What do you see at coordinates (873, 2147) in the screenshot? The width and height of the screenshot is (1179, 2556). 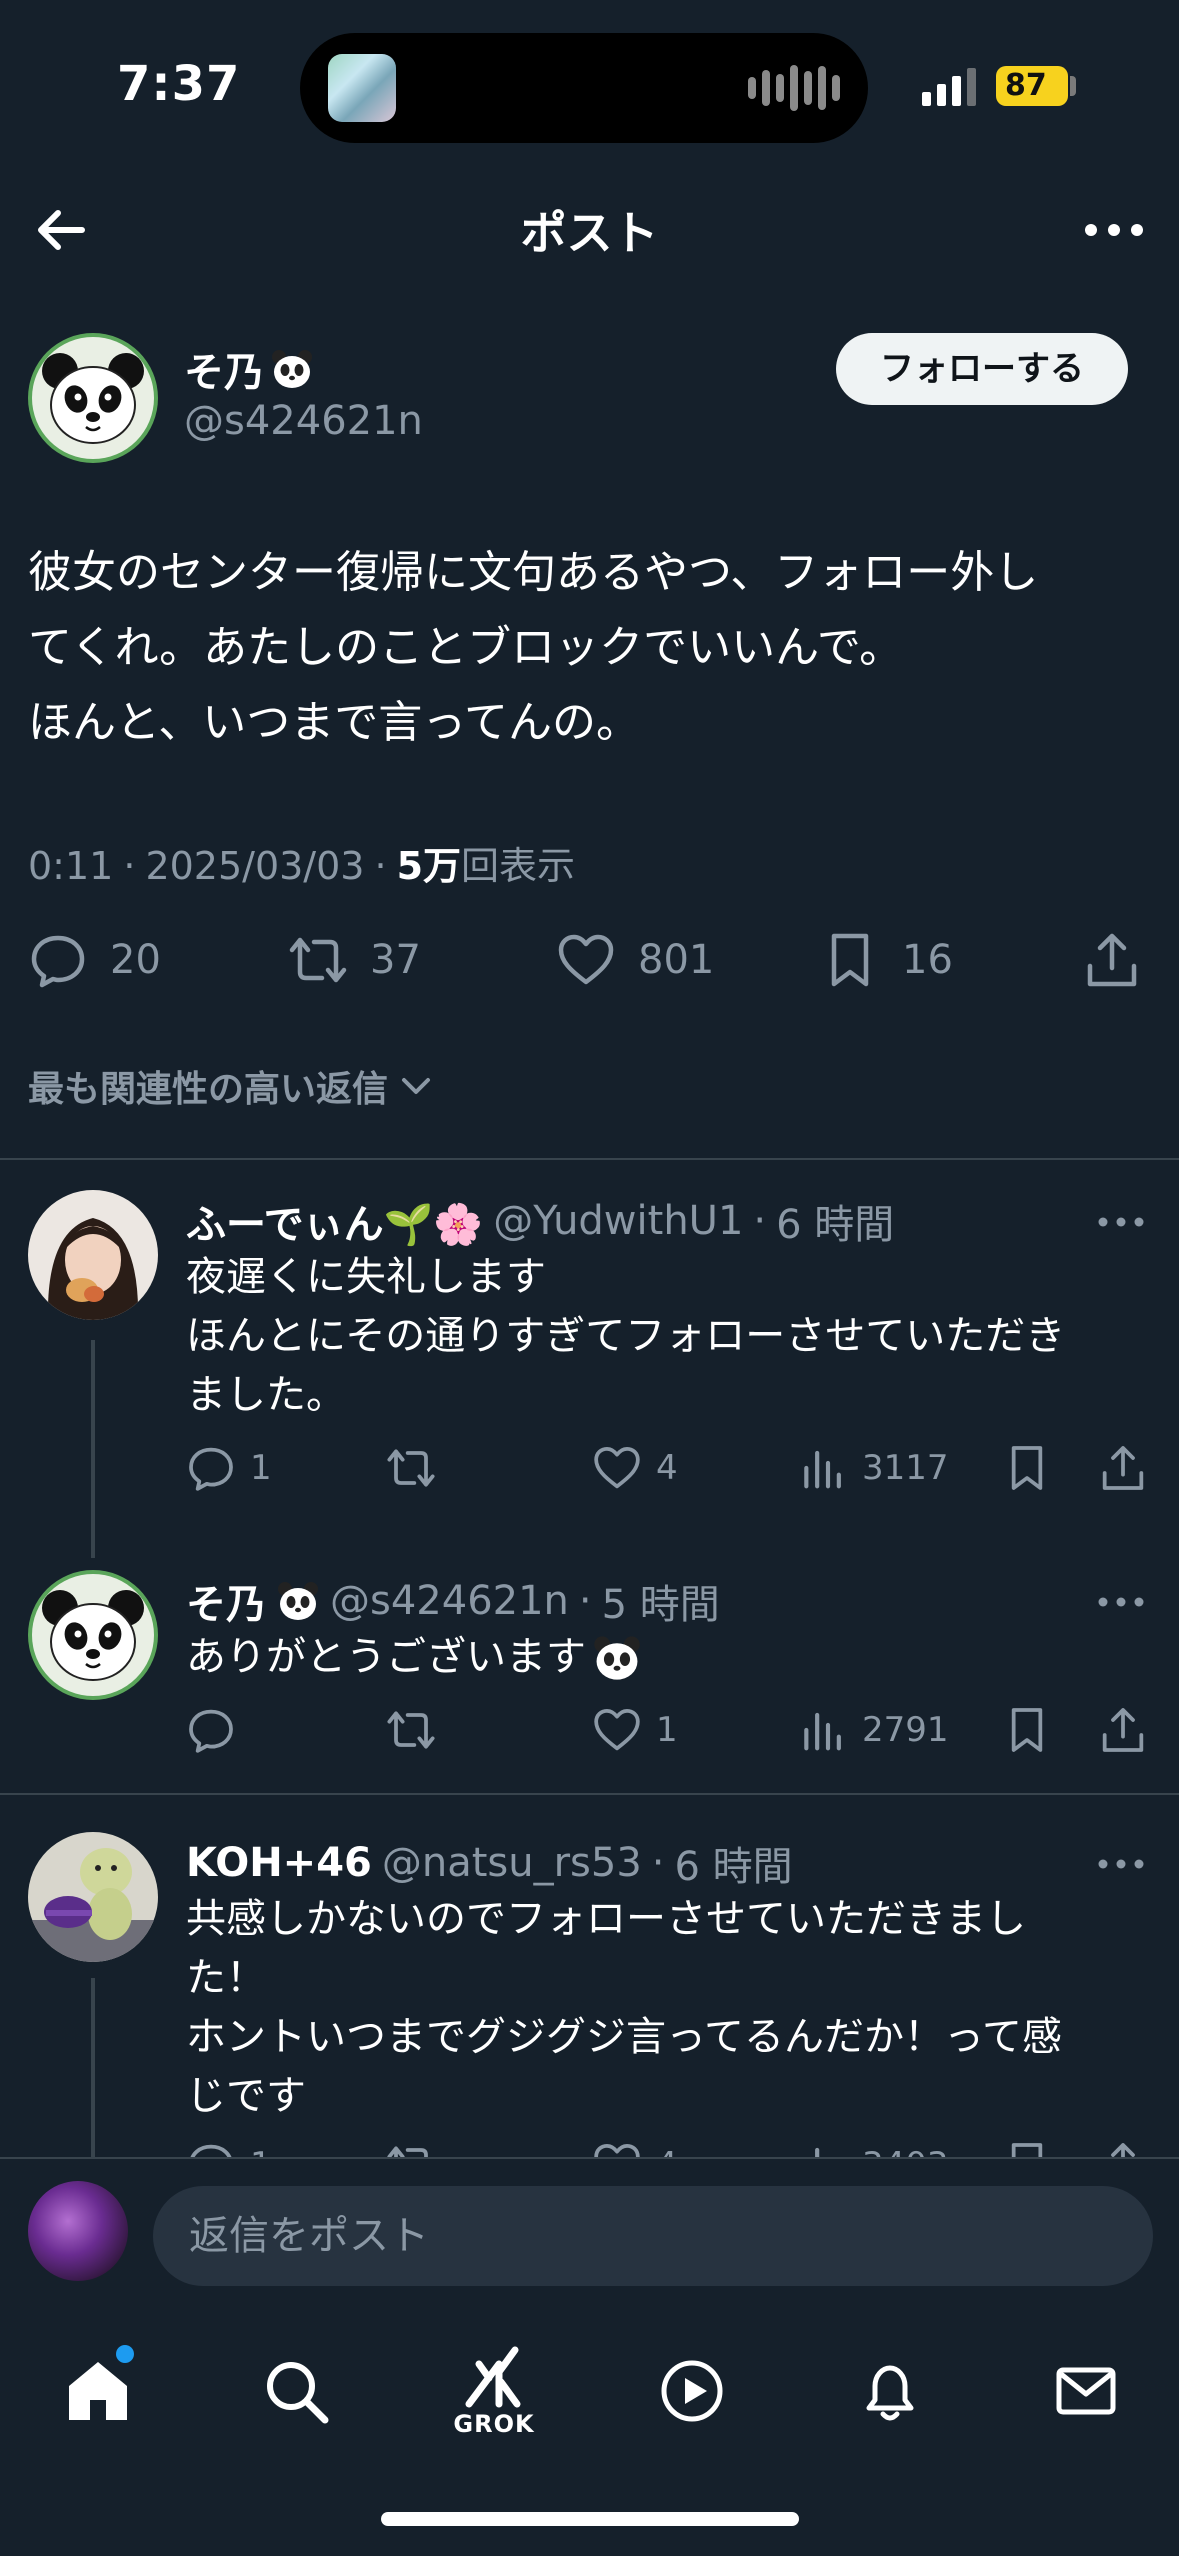 I see `views-button: 3403` at bounding box center [873, 2147].